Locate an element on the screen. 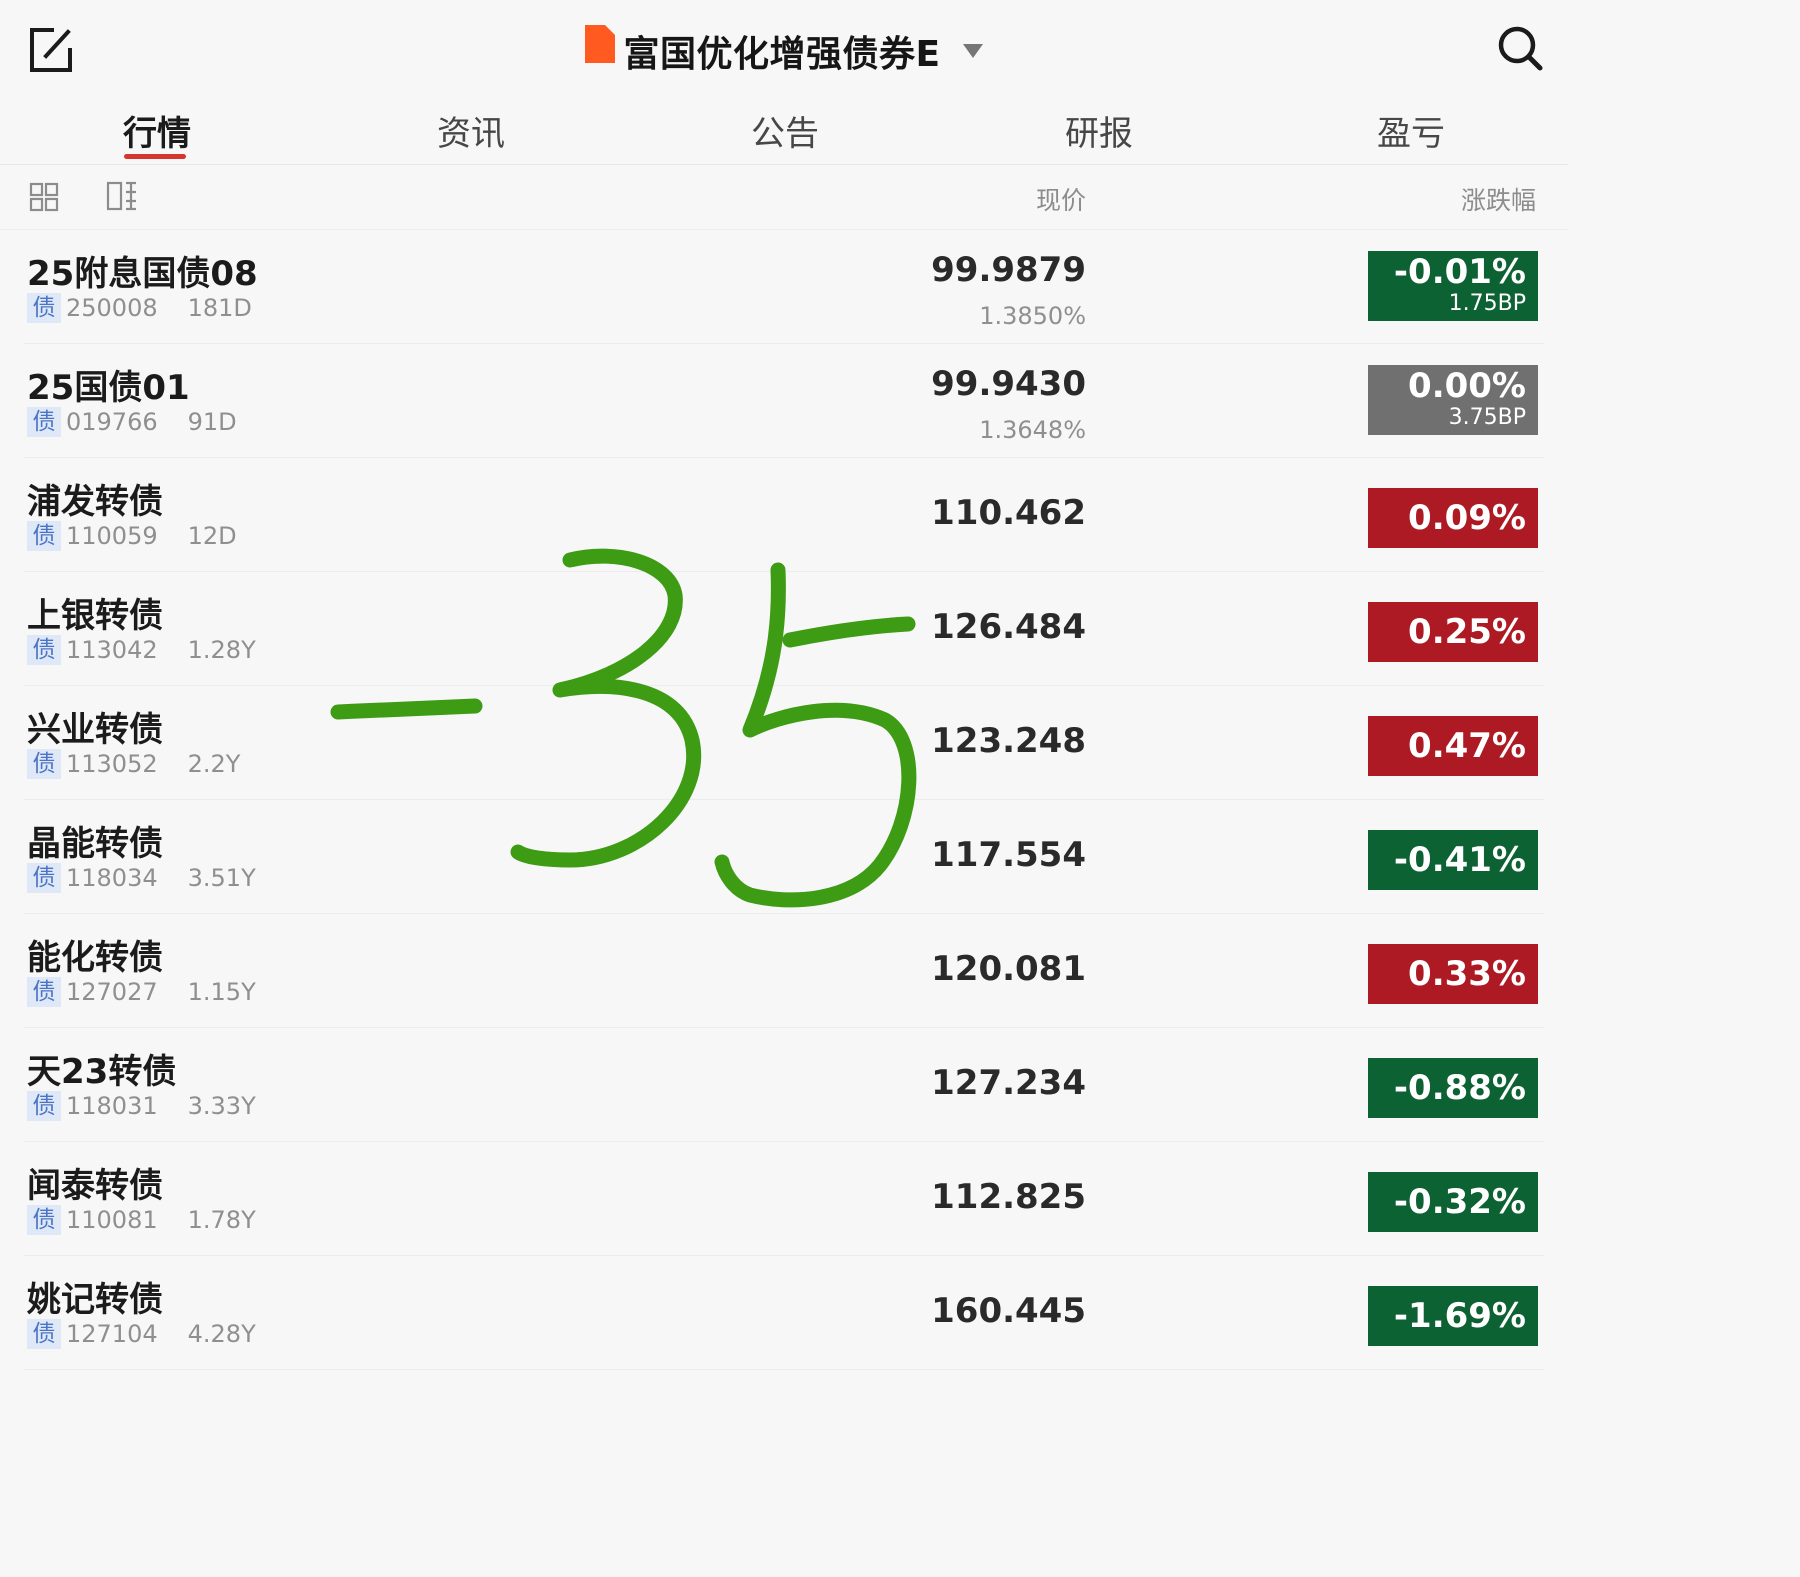 The height and width of the screenshot is (1577, 1800). top-bar: 富国优化增强债券E is located at coordinates (784, 49).